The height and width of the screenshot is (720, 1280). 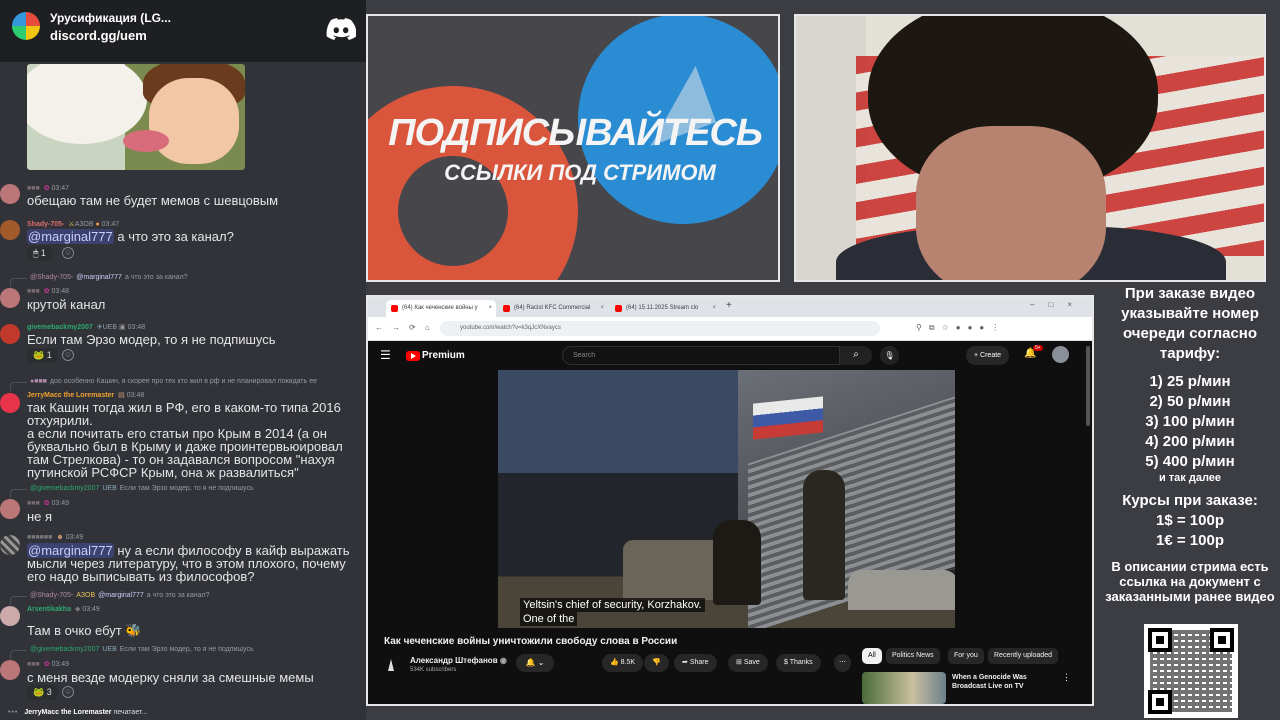 I want to click on reaction-chip: 🖱 1, so click(x=39, y=253).